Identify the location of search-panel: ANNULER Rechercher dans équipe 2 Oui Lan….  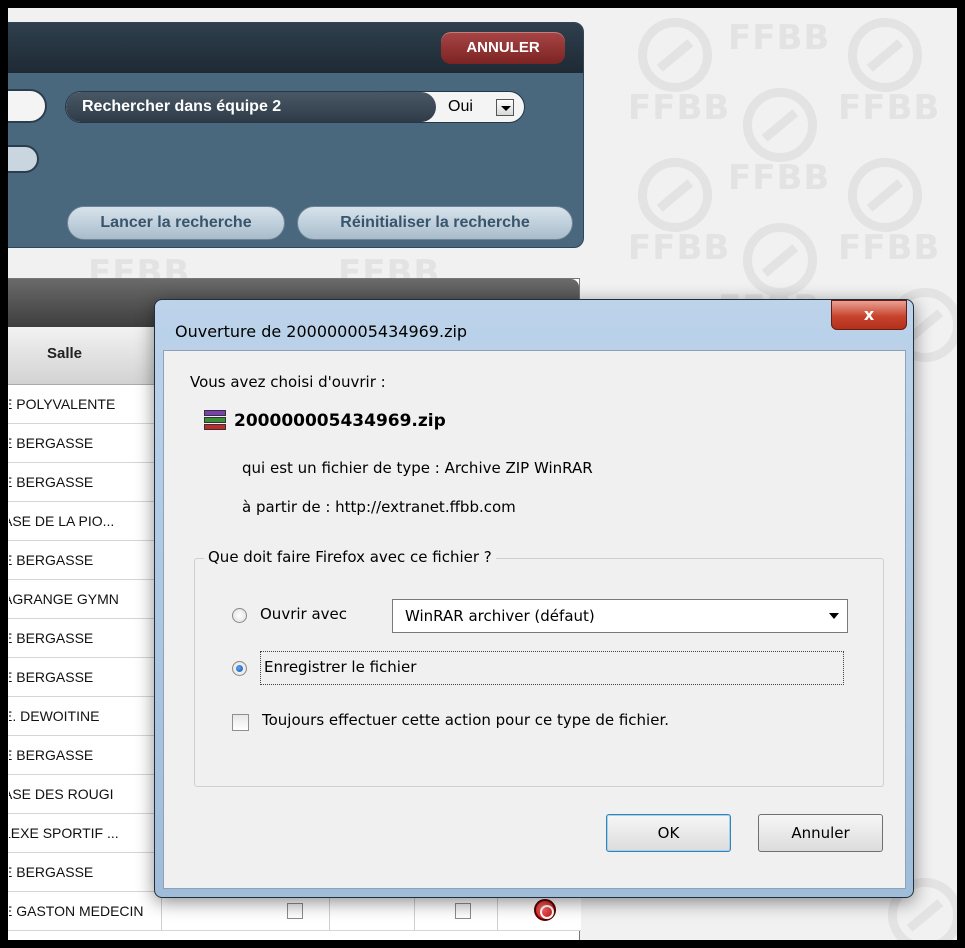
(296, 135).